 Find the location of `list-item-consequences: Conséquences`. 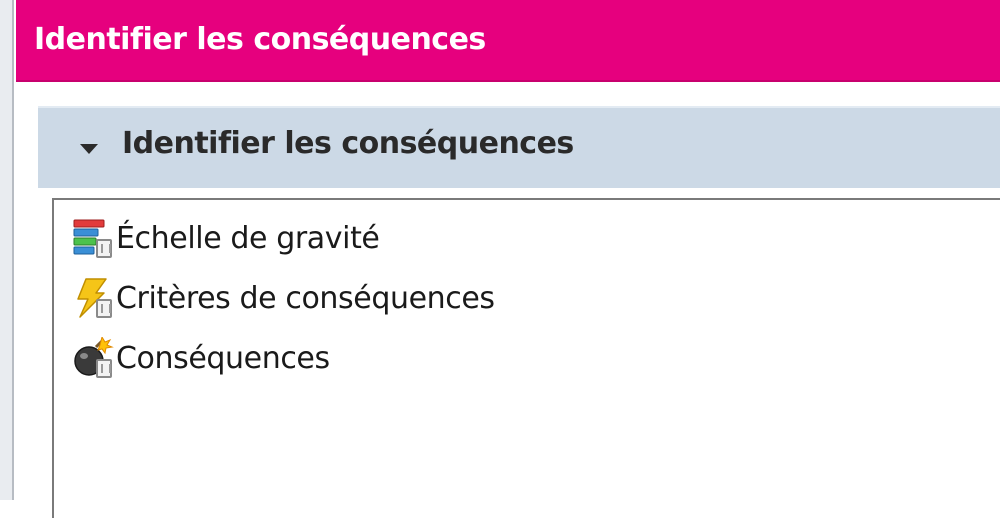

list-item-consequences: Conséquences is located at coordinates (201, 357).